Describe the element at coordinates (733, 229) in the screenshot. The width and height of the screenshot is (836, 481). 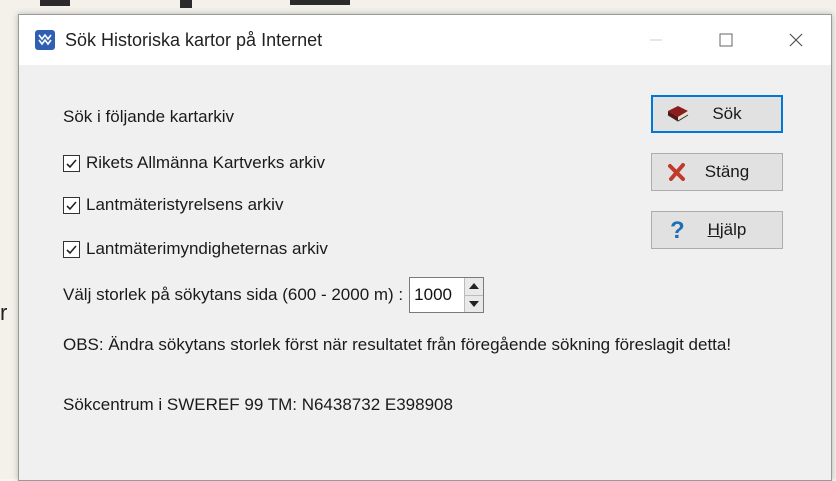
I see `help-label-rest: jälp` at that location.